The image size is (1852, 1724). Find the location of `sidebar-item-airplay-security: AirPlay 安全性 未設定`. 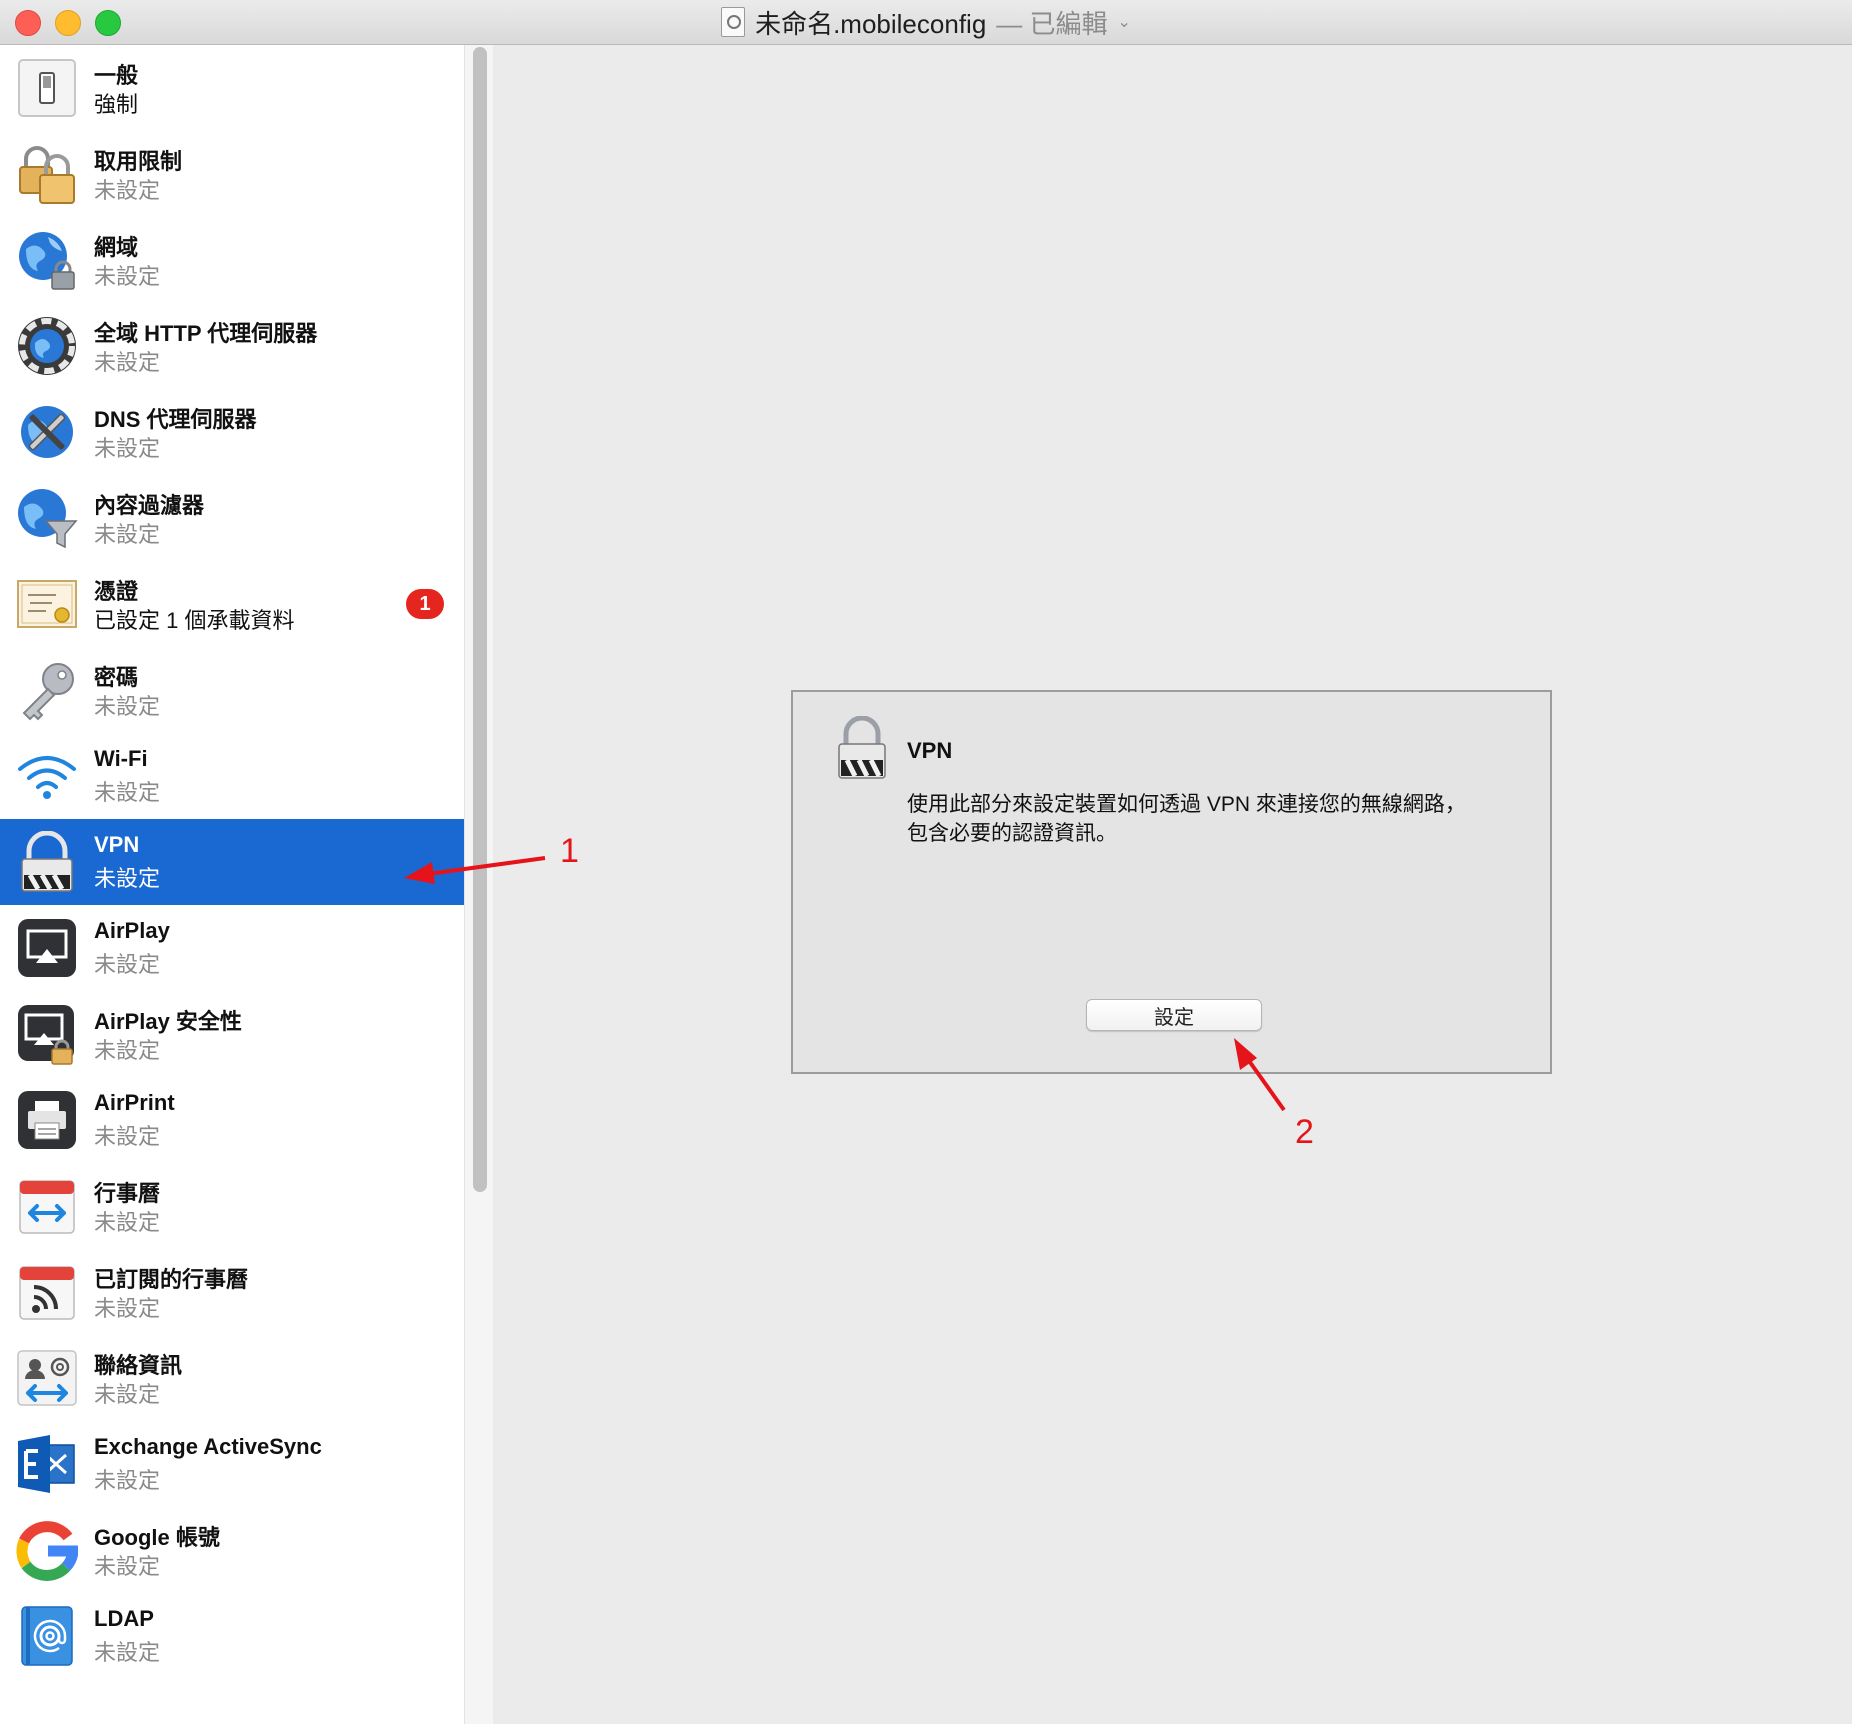

sidebar-item-airplay-security: AirPlay 安全性 未設定 is located at coordinates (232, 1034).